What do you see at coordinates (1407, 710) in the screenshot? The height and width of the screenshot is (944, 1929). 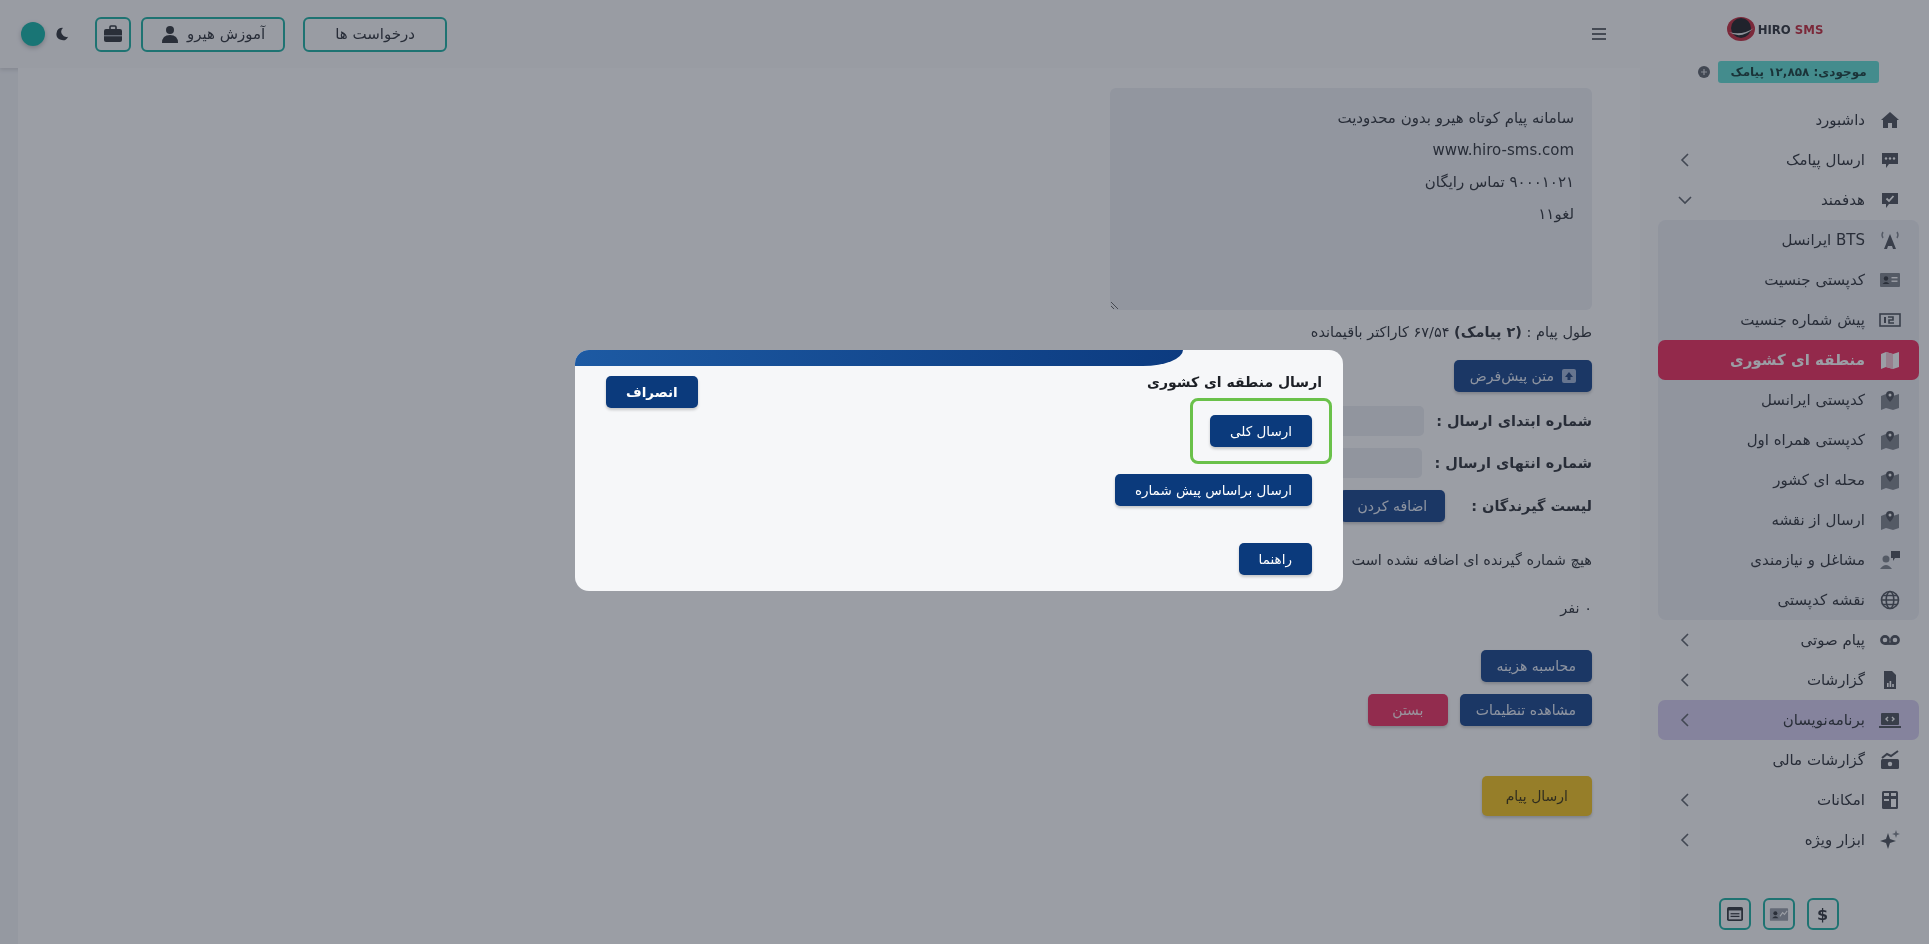 I see `close-button: بستن` at bounding box center [1407, 710].